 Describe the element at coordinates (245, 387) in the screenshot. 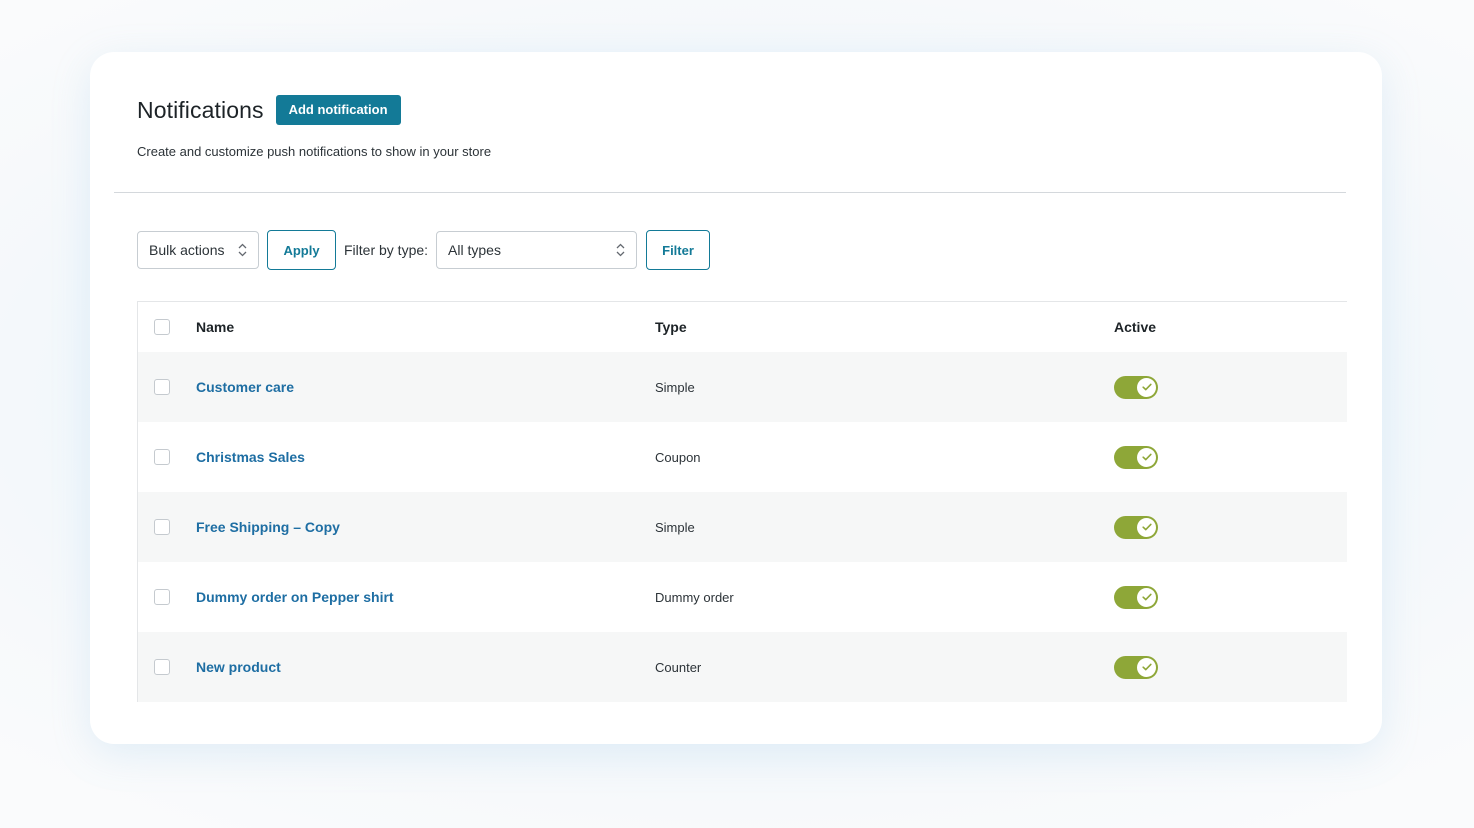

I see `notification-name-link: Customer care` at that location.